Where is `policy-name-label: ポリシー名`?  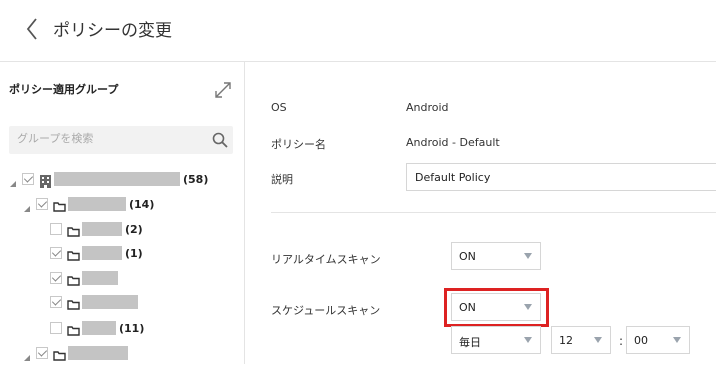
policy-name-label: ポリシー名 is located at coordinates (298, 144).